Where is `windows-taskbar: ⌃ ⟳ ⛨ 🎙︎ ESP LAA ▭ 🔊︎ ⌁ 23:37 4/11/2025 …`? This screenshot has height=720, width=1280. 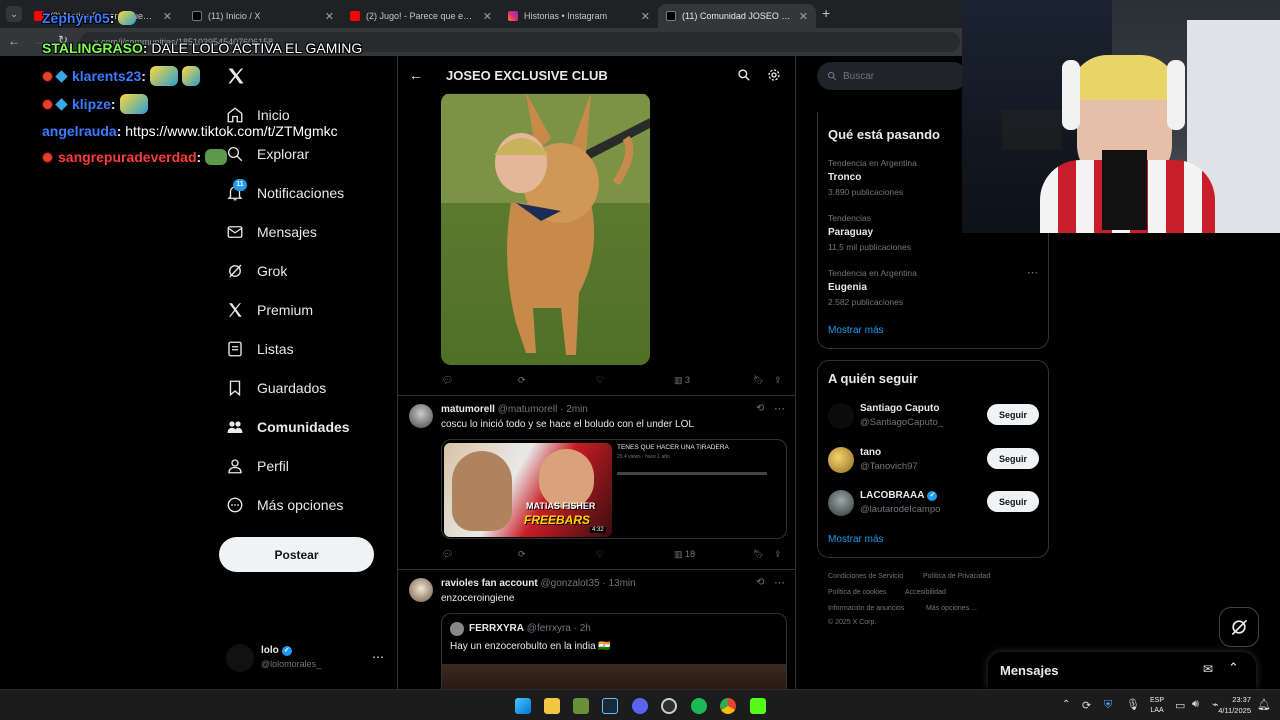 windows-taskbar: ⌃ ⟳ ⛨ 🎙︎ ESP LAA ▭ 🔊︎ ⌁ 23:37 4/11/2025 … is located at coordinates (640, 704).